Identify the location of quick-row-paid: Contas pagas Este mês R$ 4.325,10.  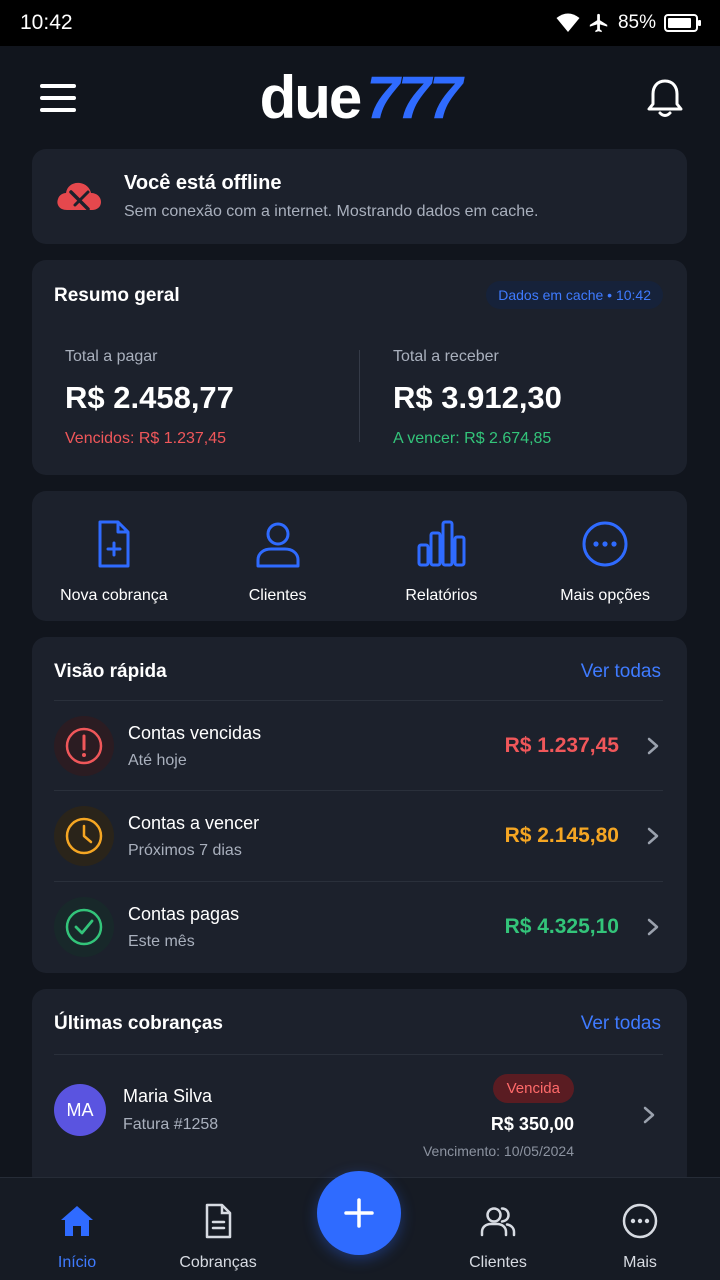
(358, 926).